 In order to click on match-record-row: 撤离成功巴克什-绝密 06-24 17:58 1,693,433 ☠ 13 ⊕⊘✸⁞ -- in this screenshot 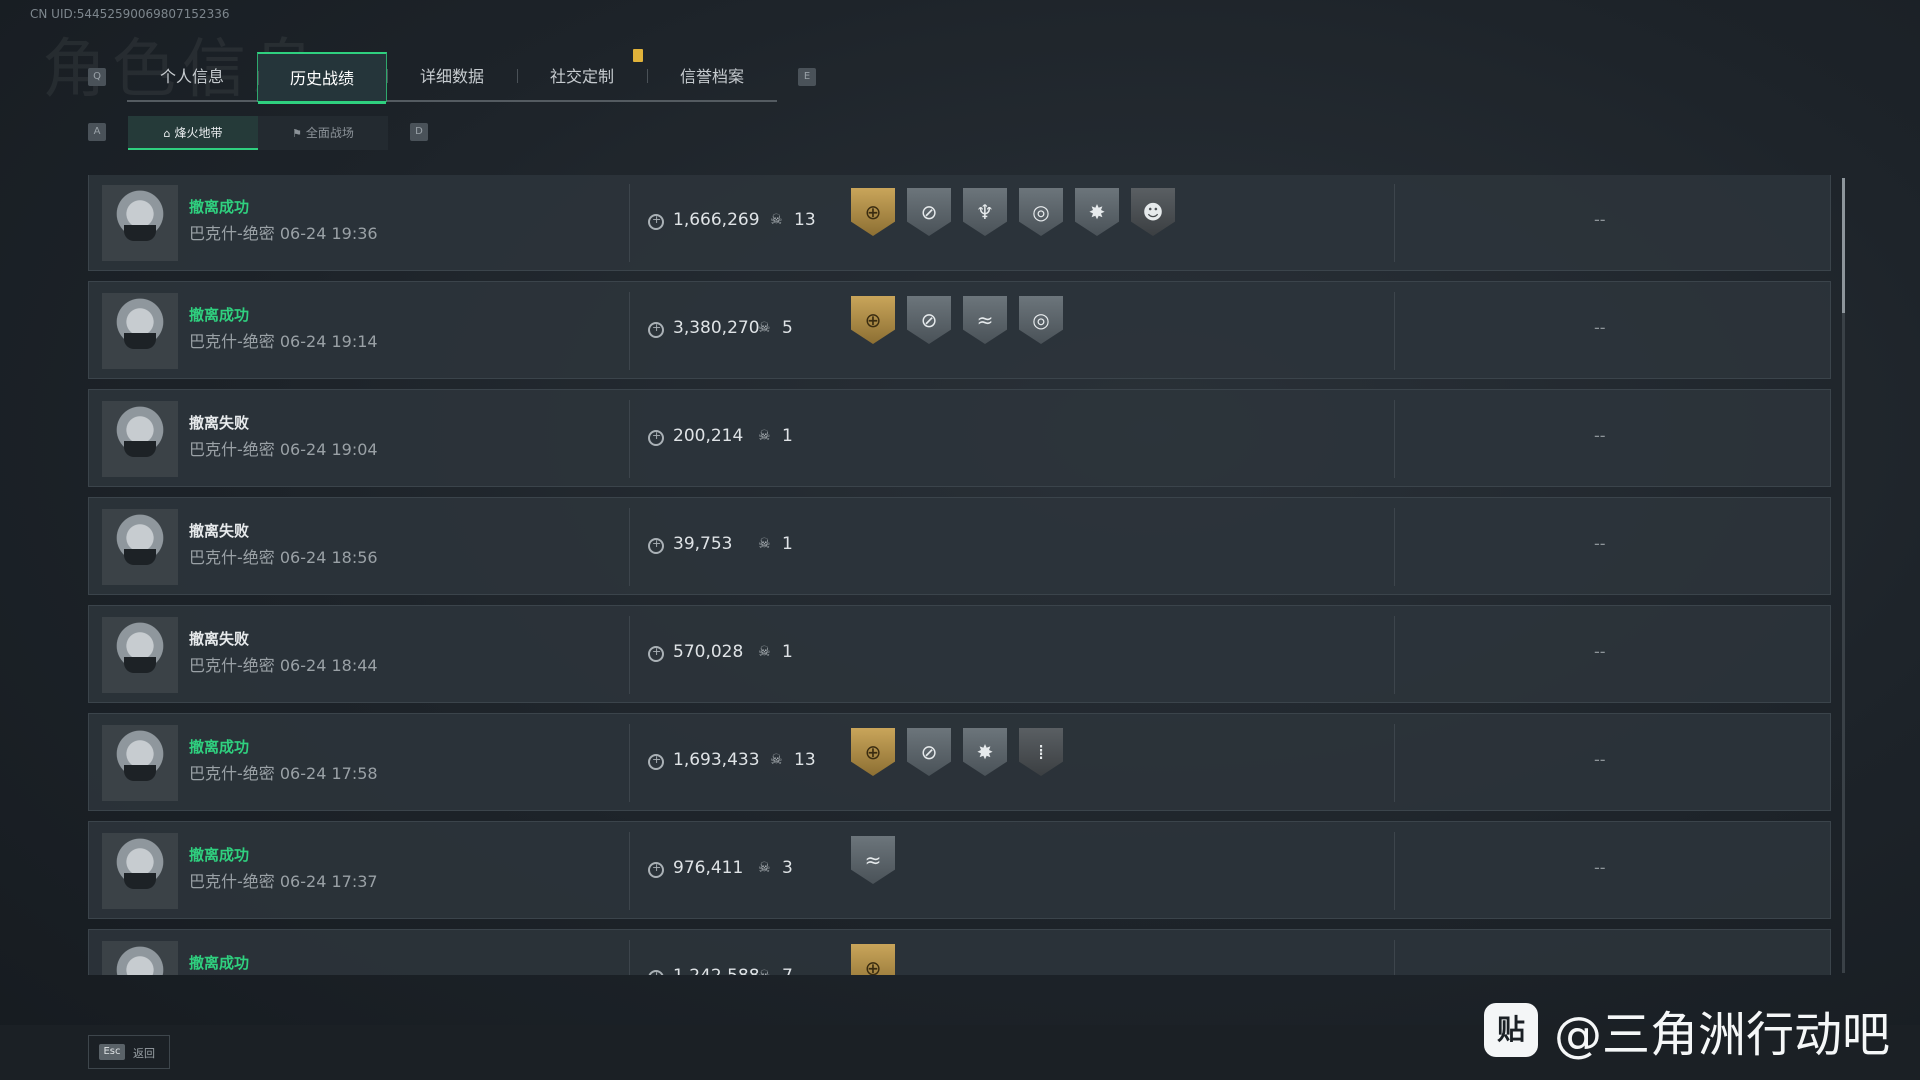, I will do `click(959, 762)`.